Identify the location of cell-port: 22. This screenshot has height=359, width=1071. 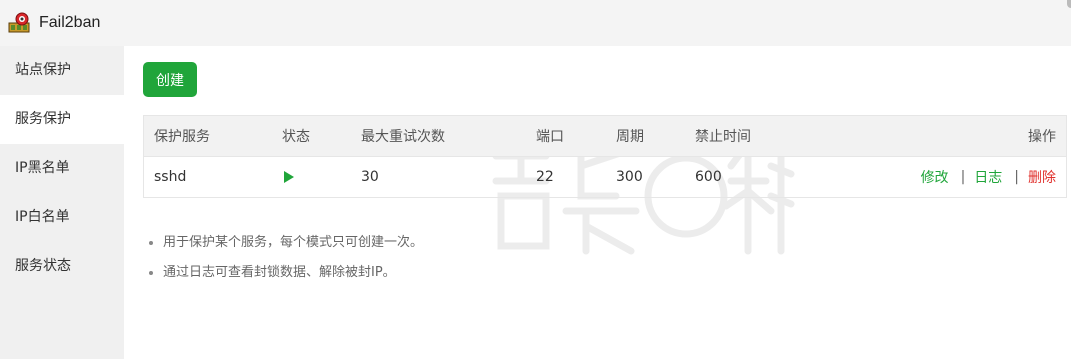
(545, 177).